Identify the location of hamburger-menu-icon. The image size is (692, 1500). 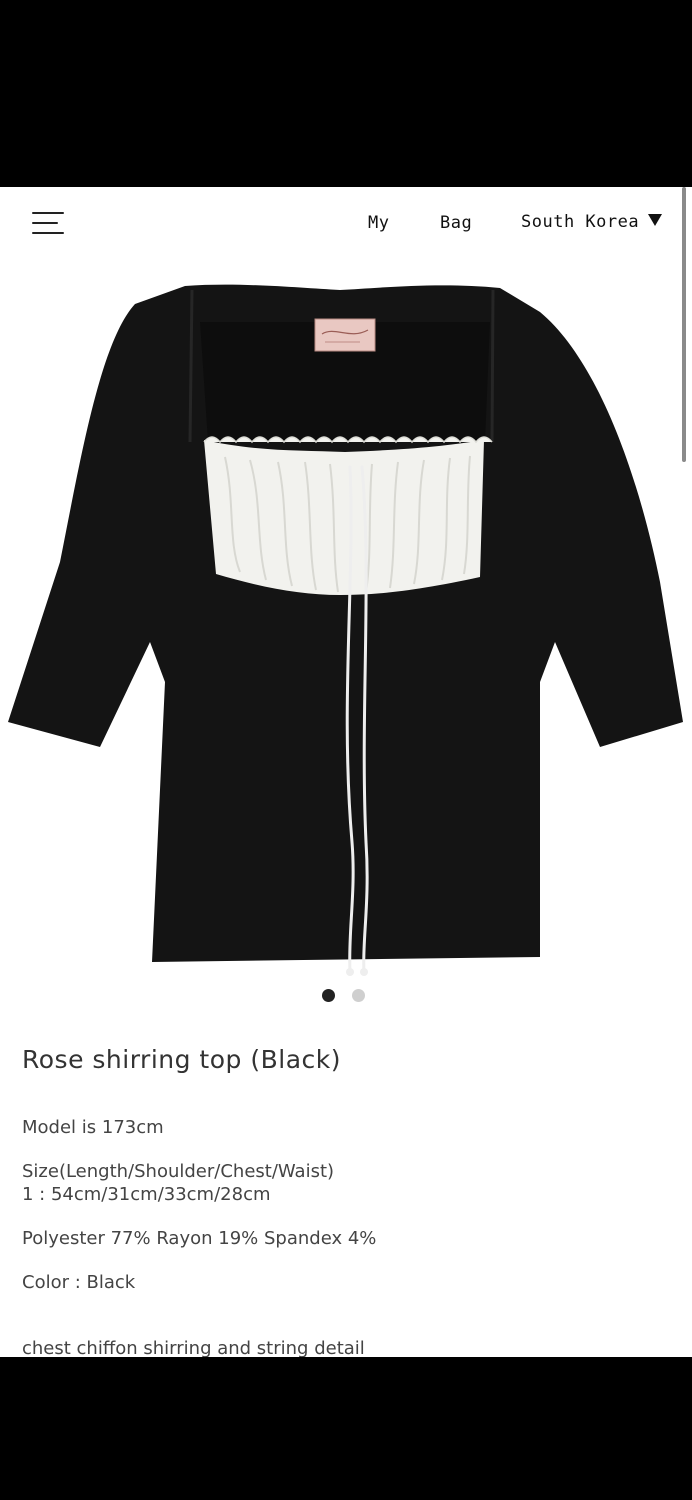
(49, 224).